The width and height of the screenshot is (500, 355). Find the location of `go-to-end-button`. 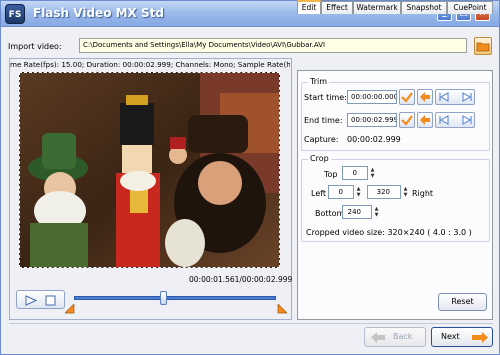

go-to-end-button is located at coordinates (425, 120).